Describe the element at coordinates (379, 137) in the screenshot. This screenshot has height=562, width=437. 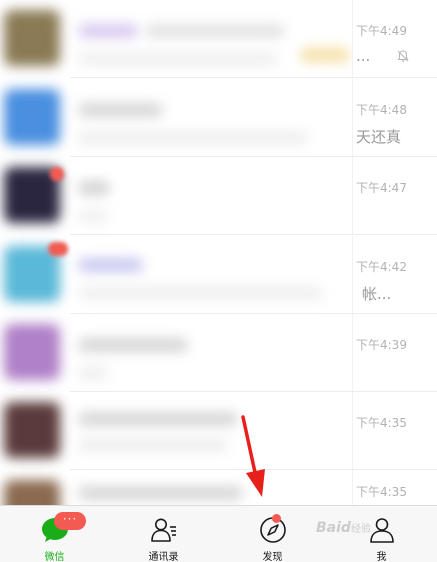
I see `chat-preview-fragment: 天还真` at that location.